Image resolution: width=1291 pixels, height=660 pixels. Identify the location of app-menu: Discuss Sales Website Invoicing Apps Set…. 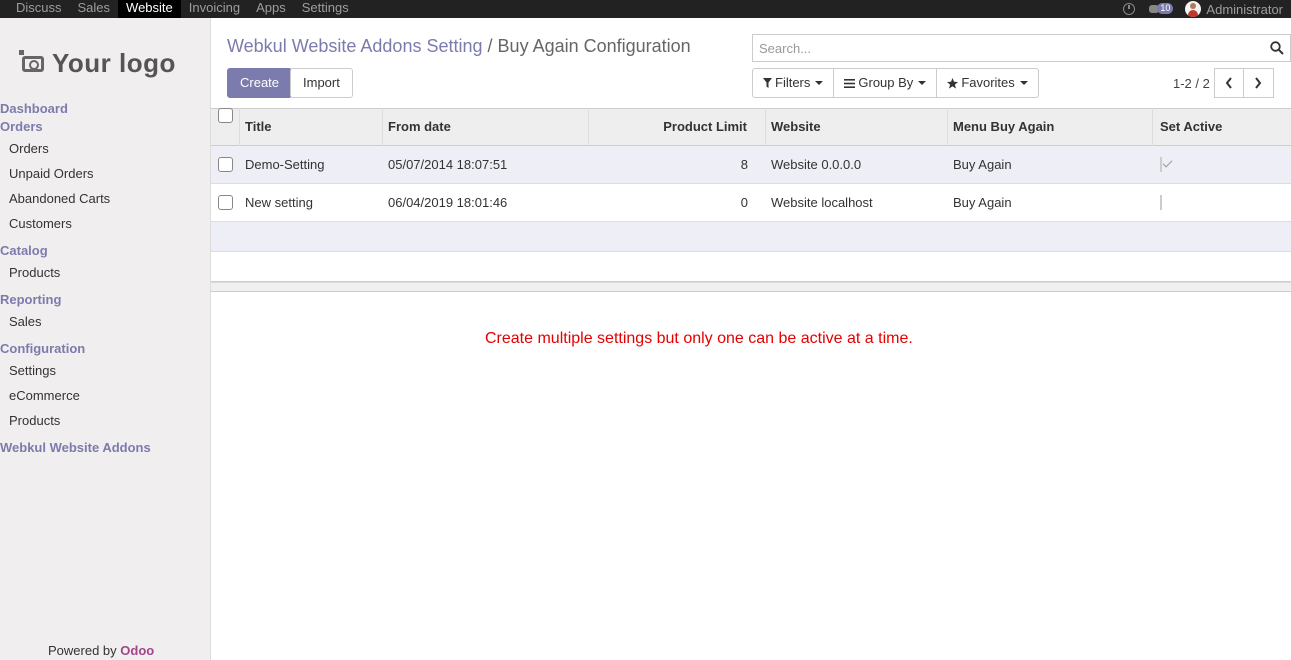
(178, 9).